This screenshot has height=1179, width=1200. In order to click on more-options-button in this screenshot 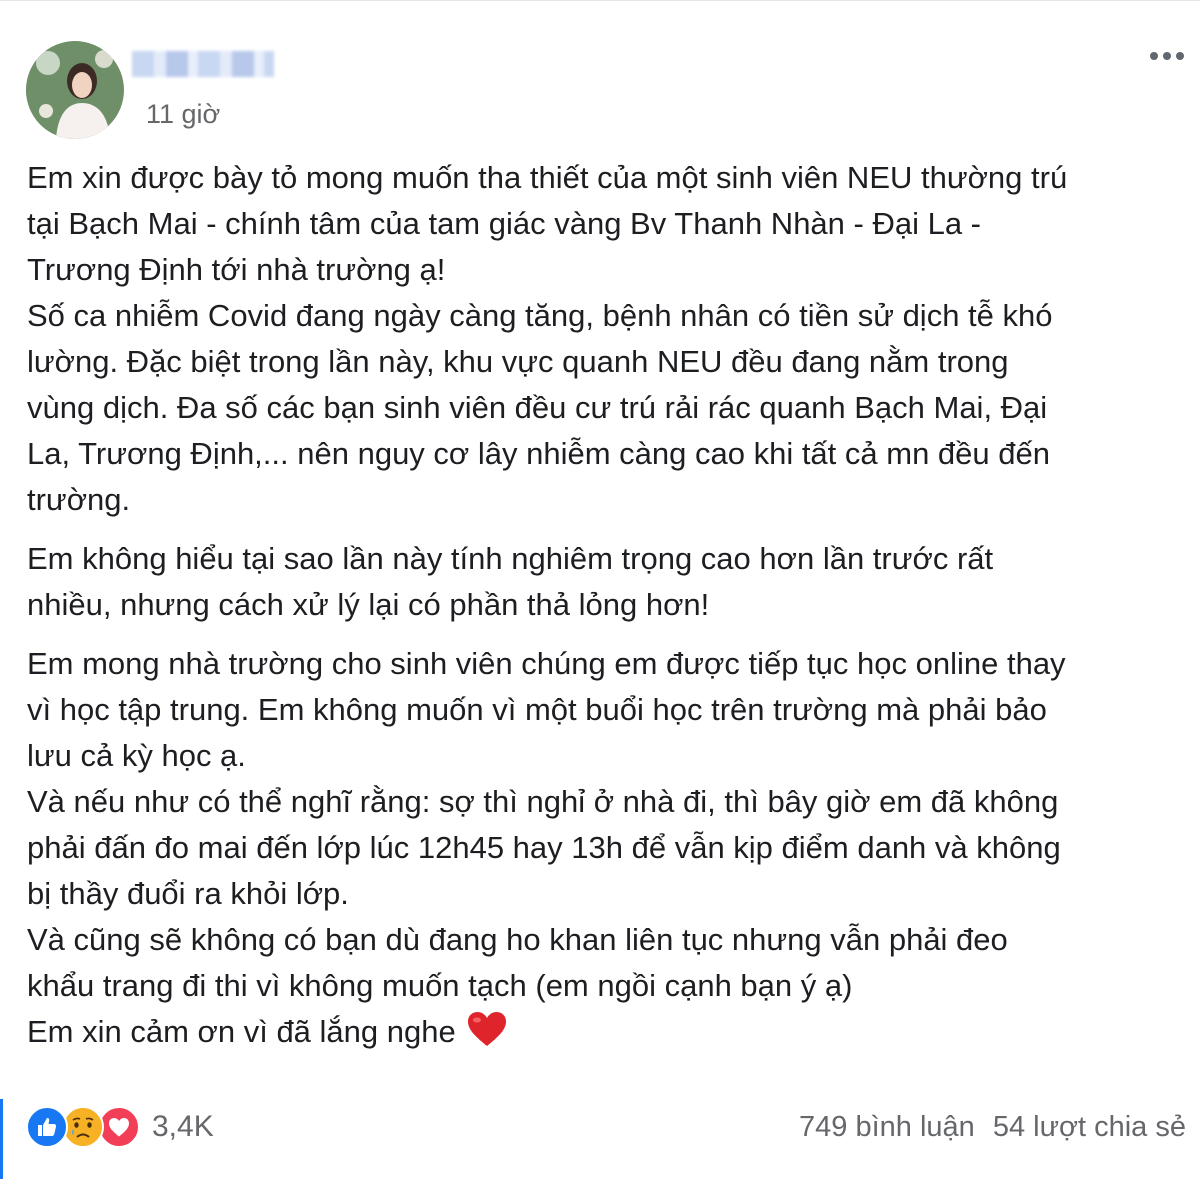, I will do `click(1167, 56)`.